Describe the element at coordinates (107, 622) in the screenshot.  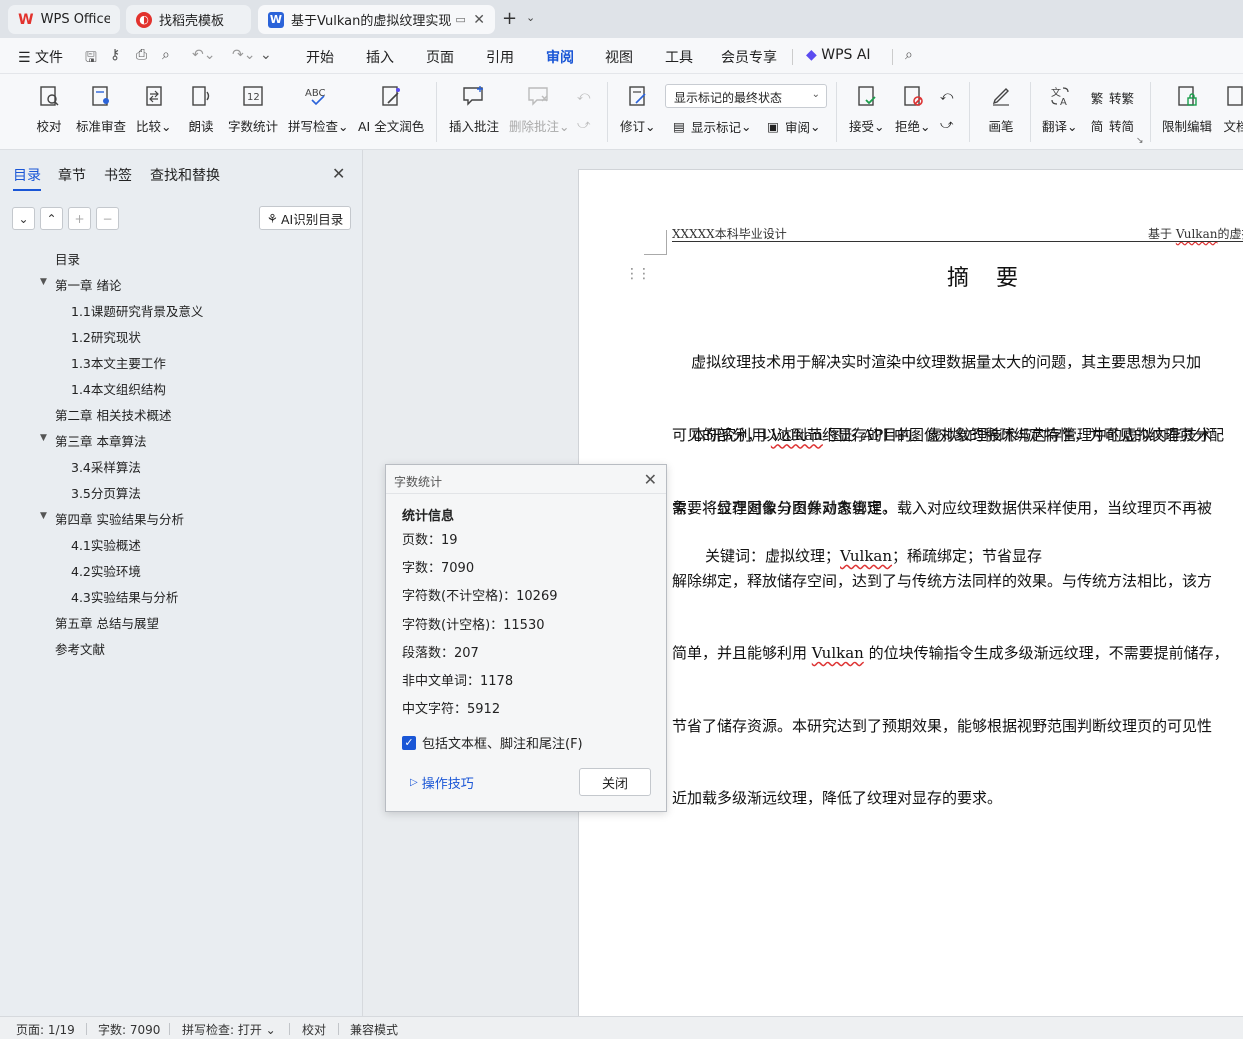
I see `toc-item: 第五章 总结与展望` at that location.